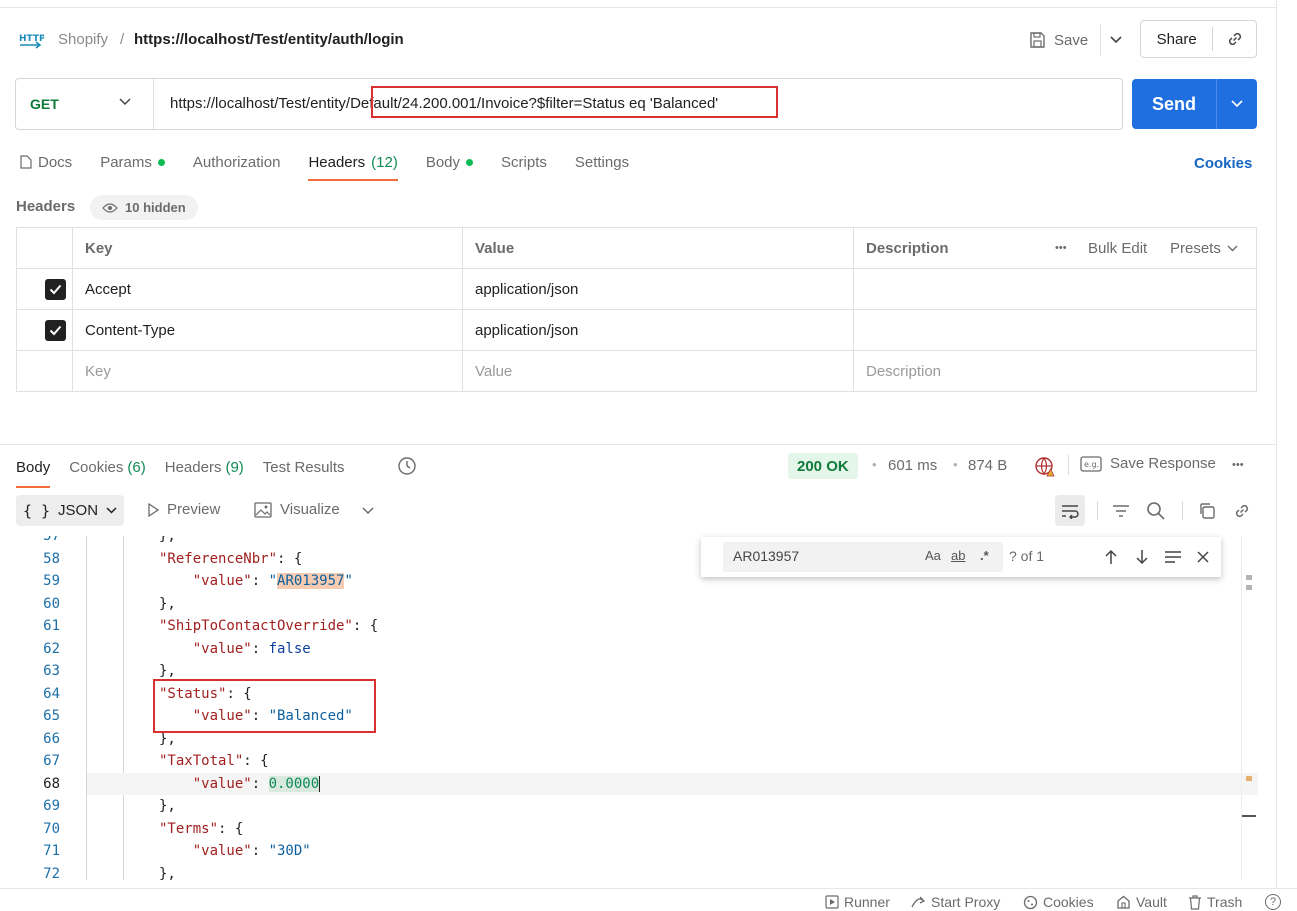  I want to click on tab-body: Body, so click(450, 162).